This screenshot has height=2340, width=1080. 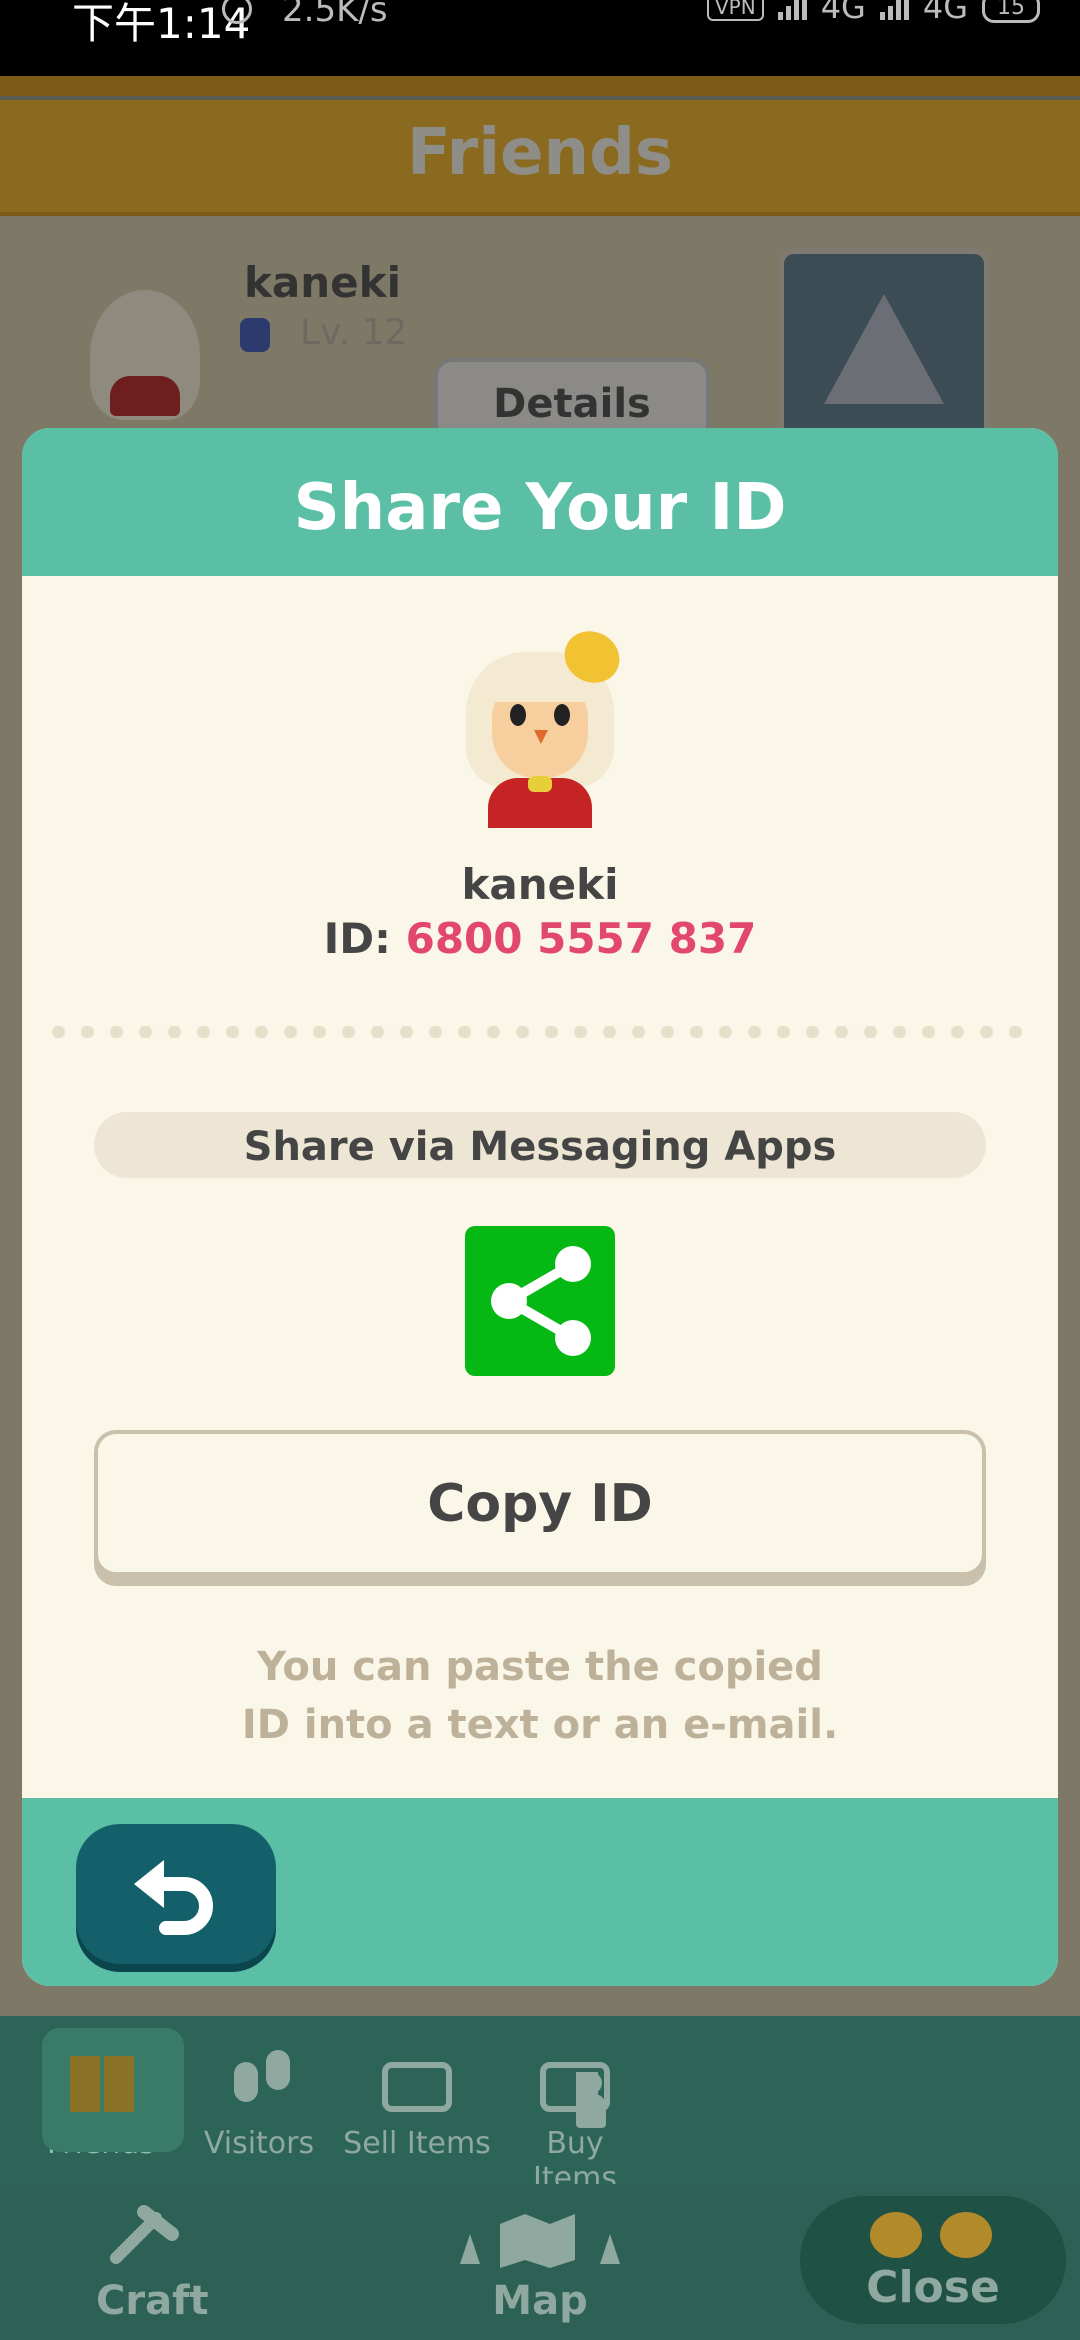 I want to click on villagers-icon, so click(x=935, y=2237).